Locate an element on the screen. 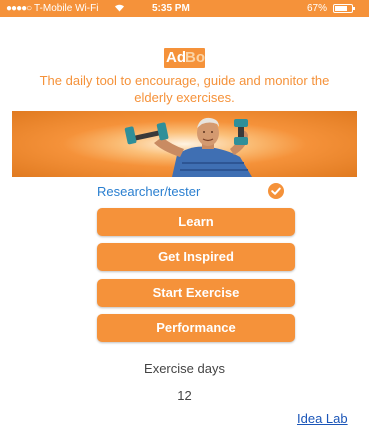 The width and height of the screenshot is (369, 430). clock: 5:35 PM is located at coordinates (171, 8).